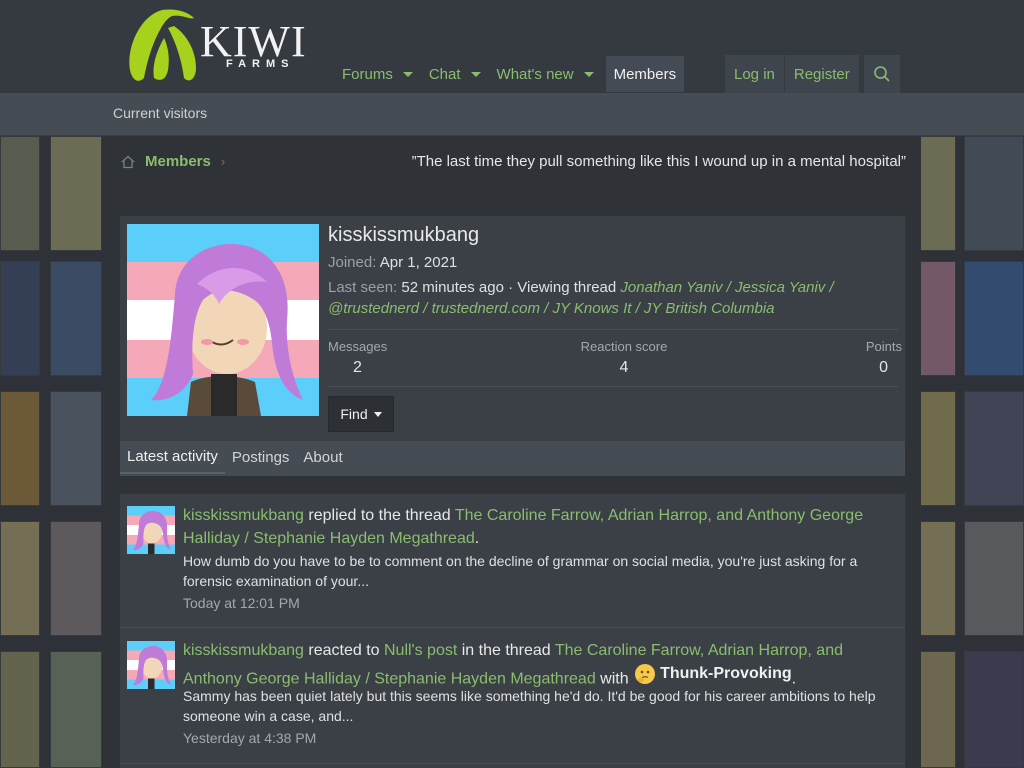  Describe the element at coordinates (260, 64) in the screenshot. I see `logo-subtitle: FARMS` at that location.